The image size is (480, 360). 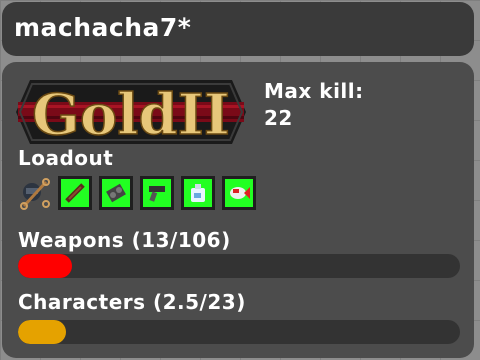 I want to click on sword-icon, so click(x=75, y=193).